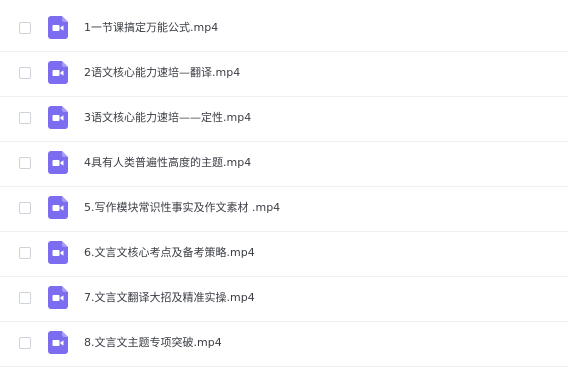 The height and width of the screenshot is (381, 568). Describe the element at coordinates (167, 163) in the screenshot. I see `file-name: 4具有人类普遍性高度的主题.mp4` at that location.